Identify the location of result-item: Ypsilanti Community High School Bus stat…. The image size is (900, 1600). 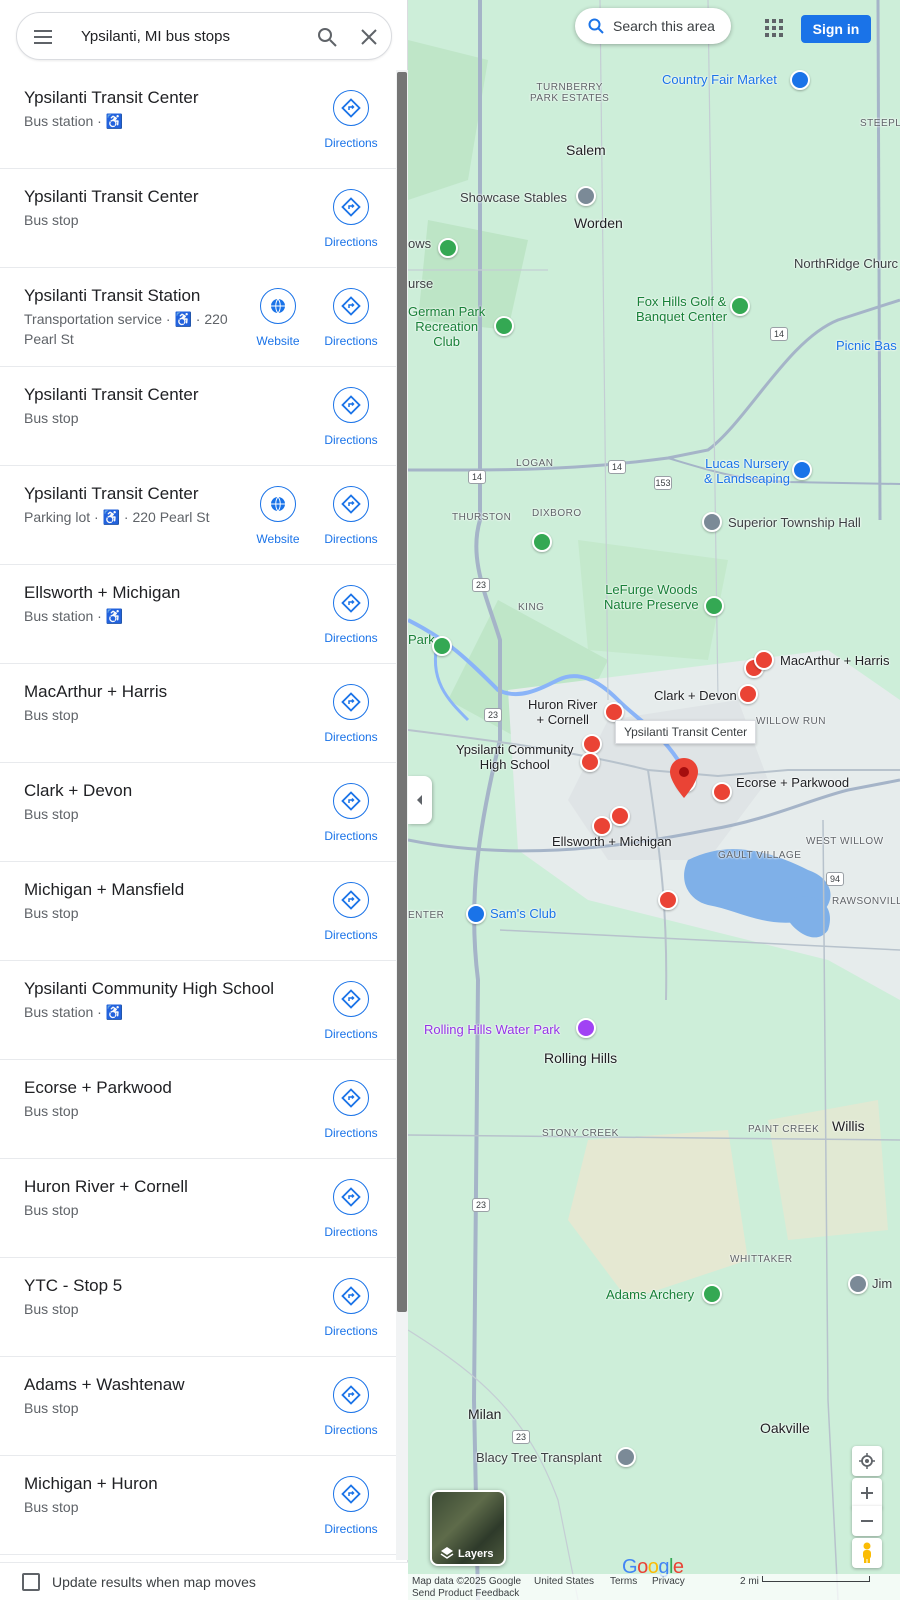
(198, 1010).